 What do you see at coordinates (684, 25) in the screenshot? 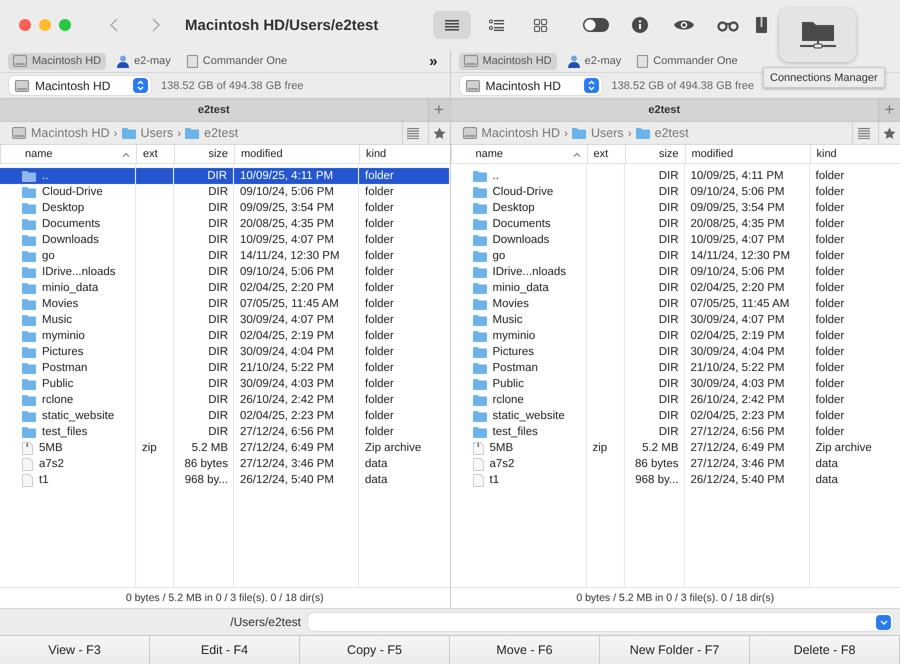
I see `eye-icon` at bounding box center [684, 25].